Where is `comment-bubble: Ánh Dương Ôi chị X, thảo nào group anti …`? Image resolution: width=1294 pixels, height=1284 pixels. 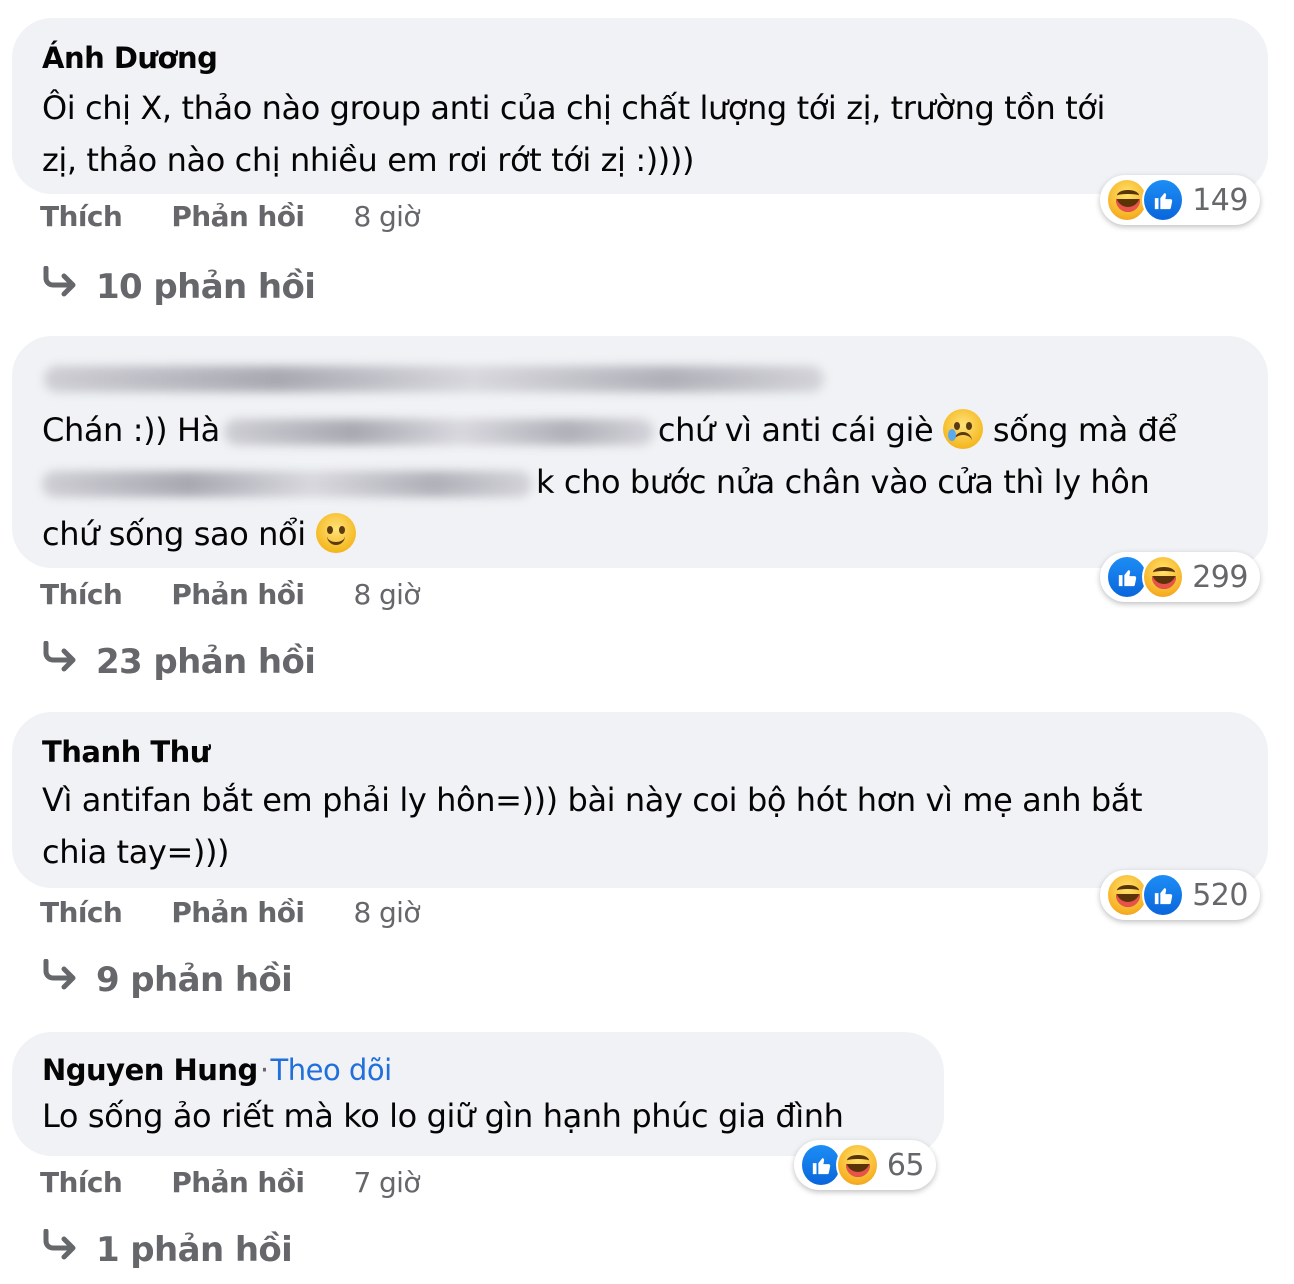 comment-bubble: Ánh Dương Ôi chị X, thảo nào group anti … is located at coordinates (640, 106).